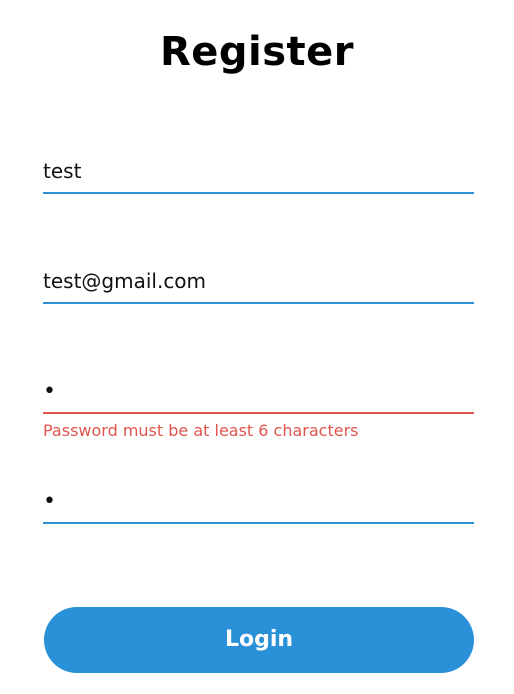 The width and height of the screenshot is (514, 694). Describe the element at coordinates (258, 282) in the screenshot. I see `email-input` at that location.